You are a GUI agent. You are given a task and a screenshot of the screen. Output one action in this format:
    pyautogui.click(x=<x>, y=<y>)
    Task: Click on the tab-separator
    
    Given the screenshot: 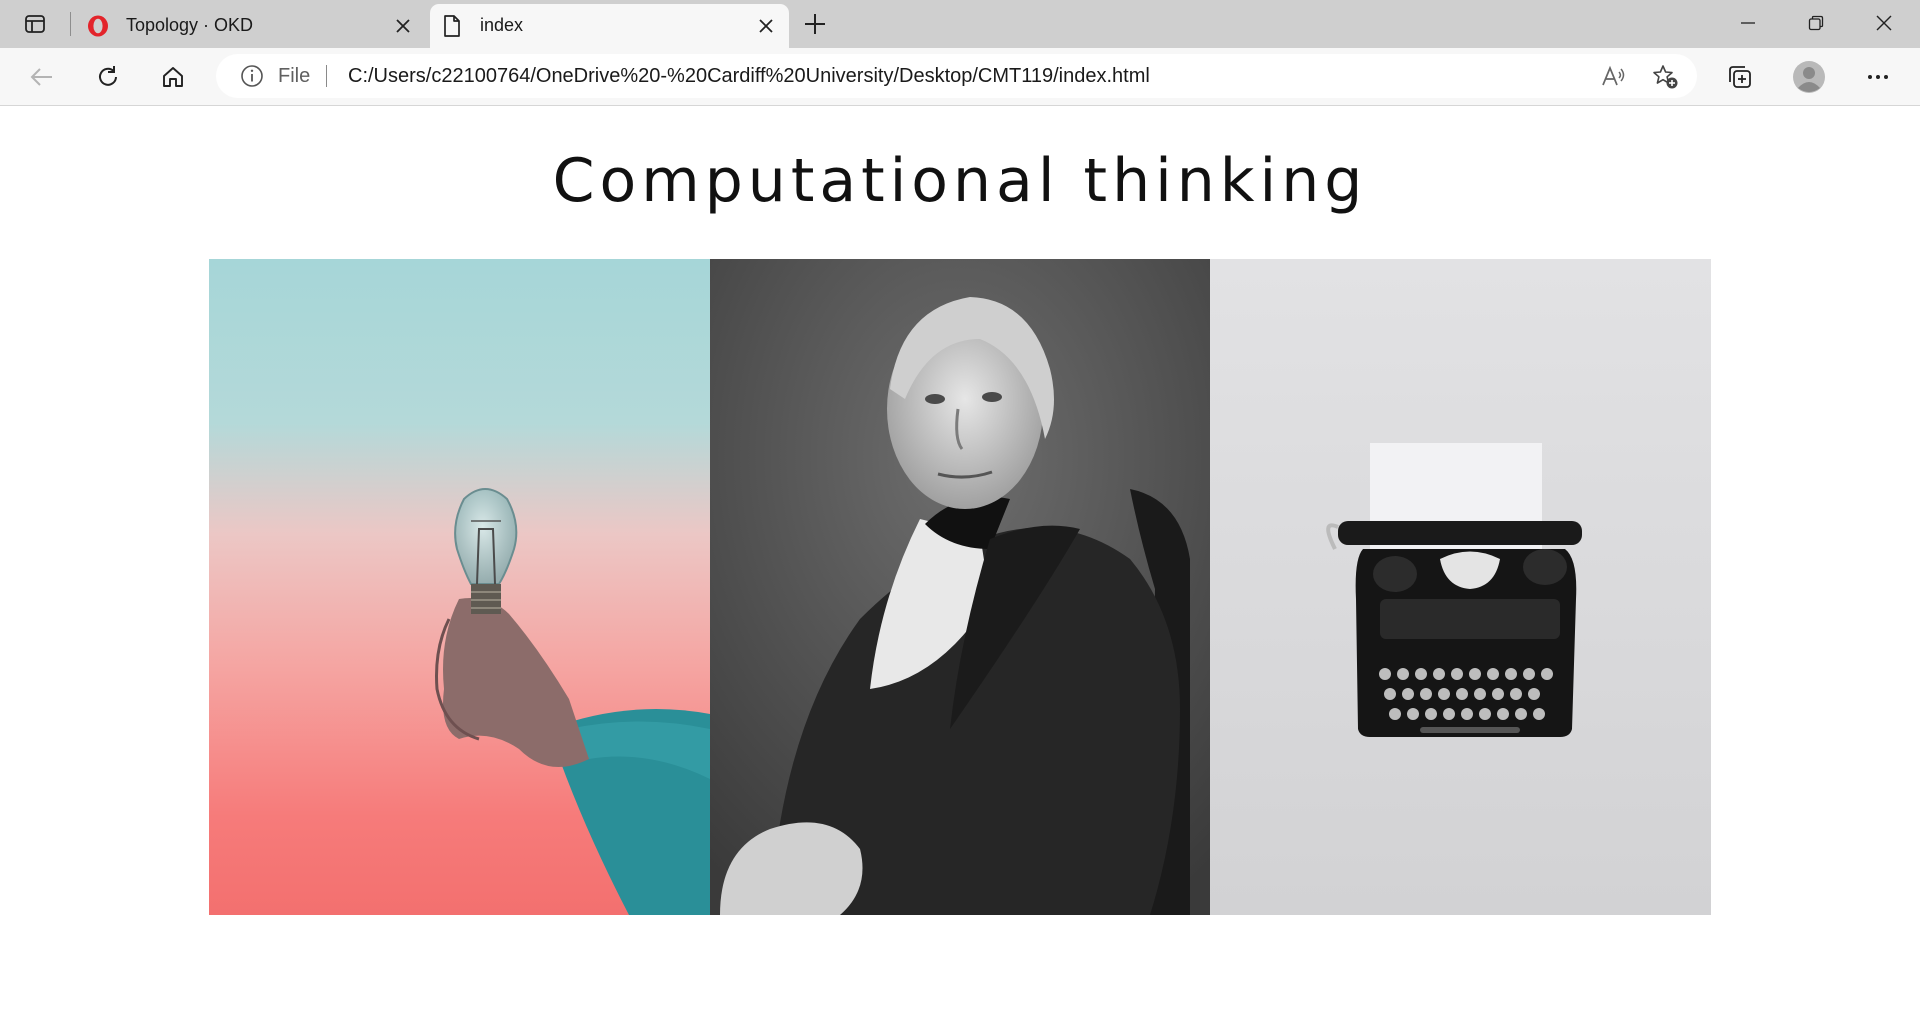 What is the action you would take?
    pyautogui.click(x=70, y=24)
    